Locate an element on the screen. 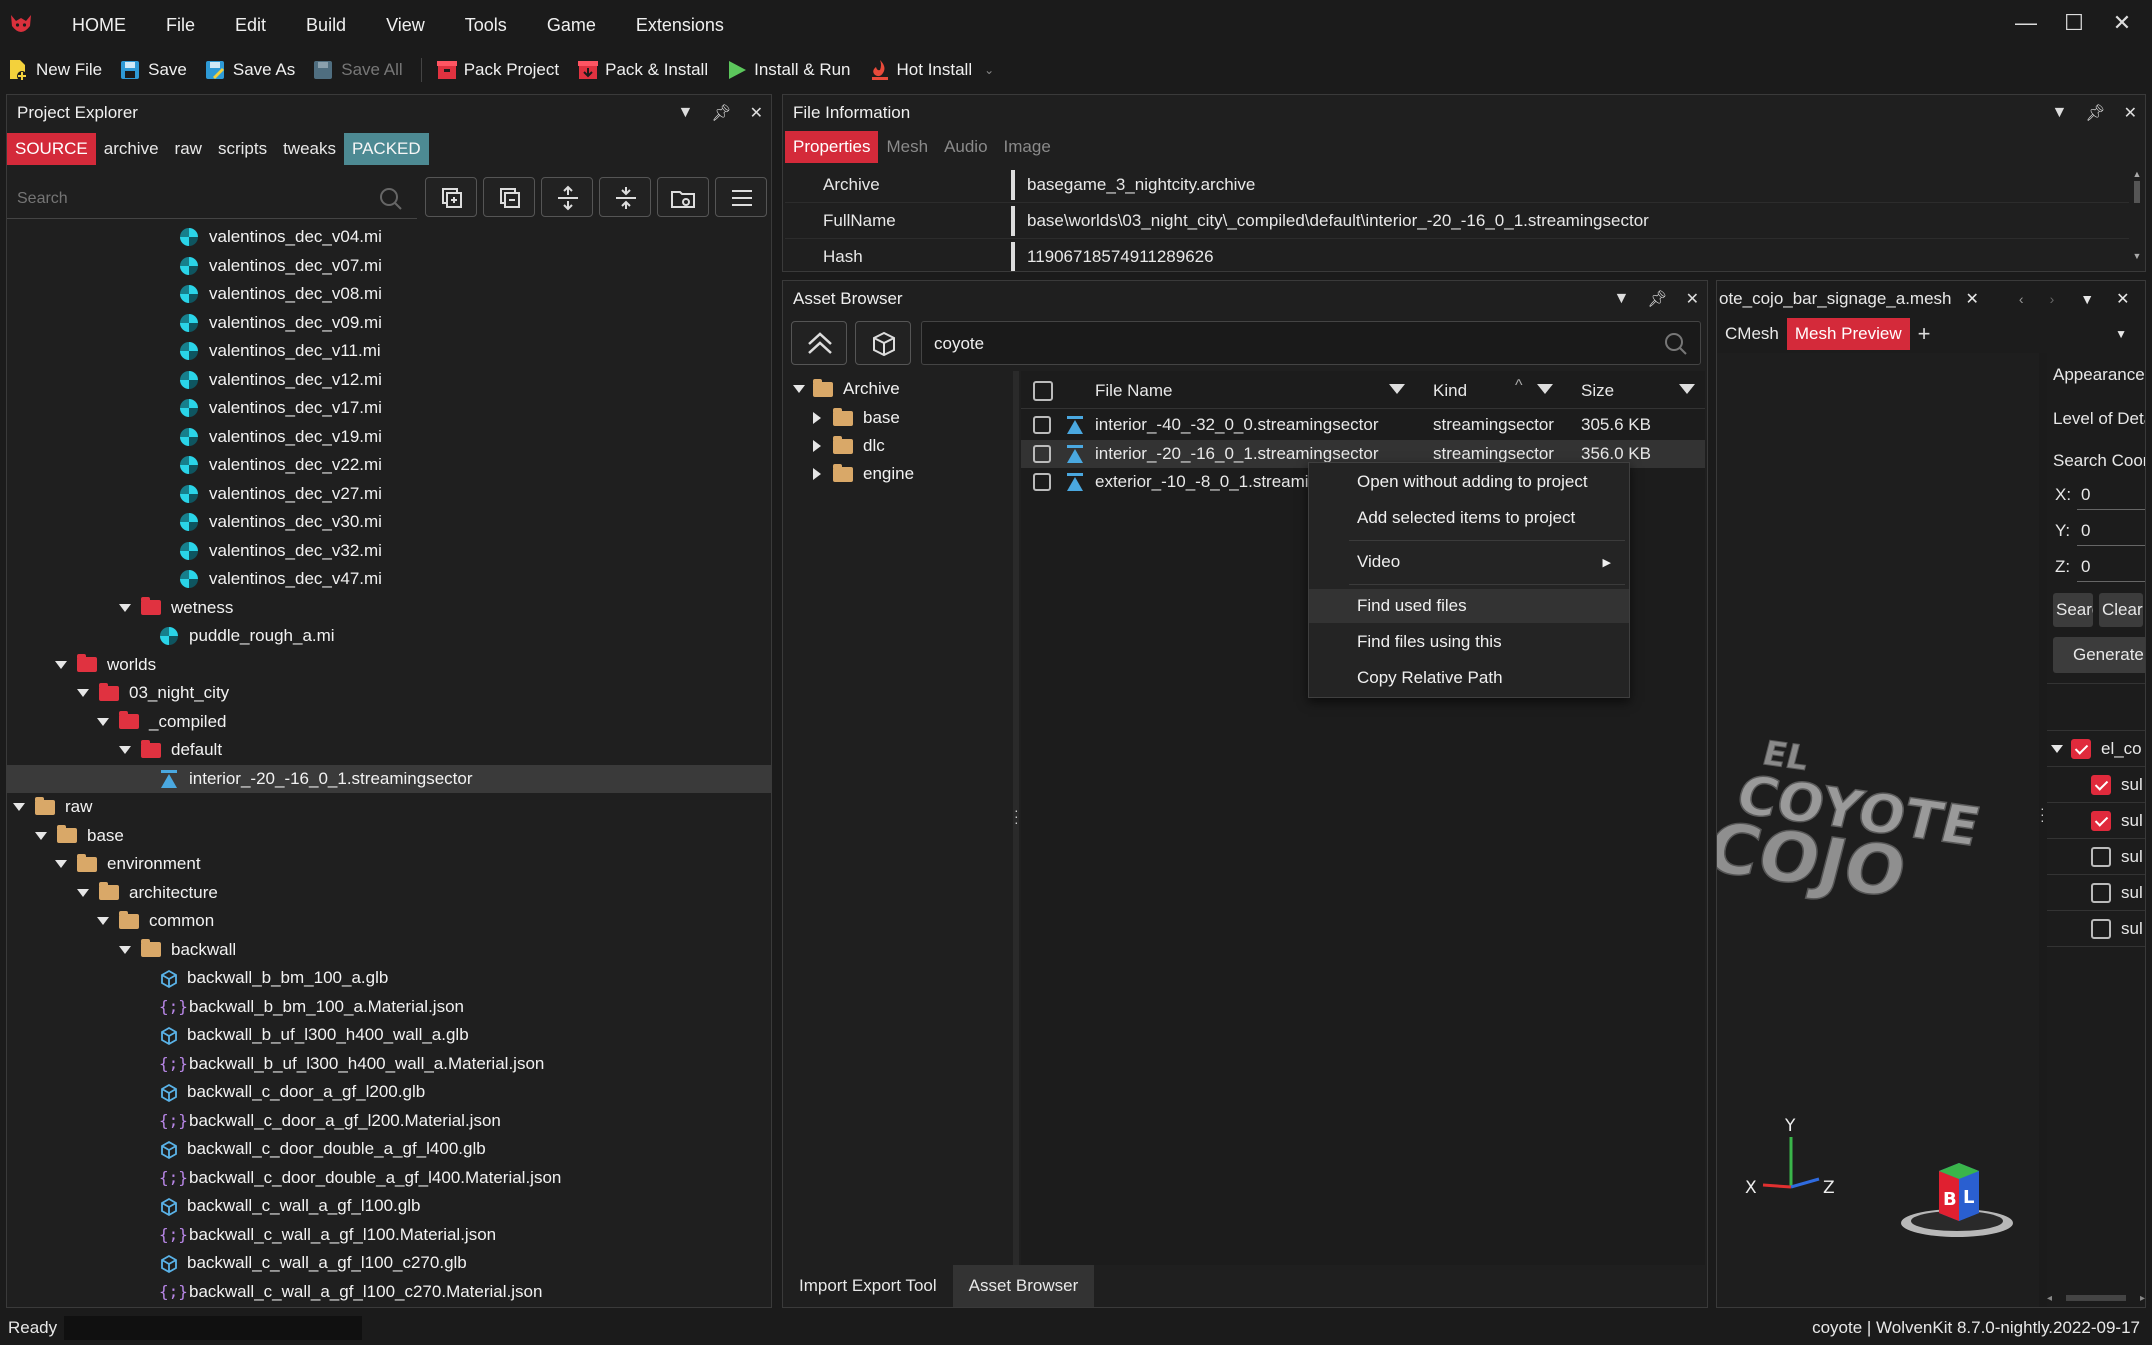  column-size: Size is located at coordinates (1597, 391).